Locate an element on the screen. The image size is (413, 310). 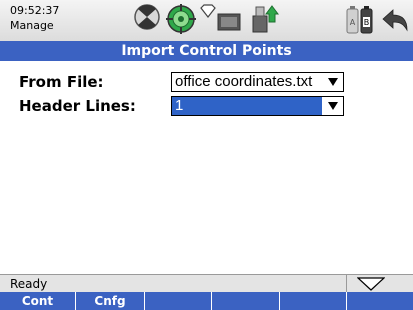
battery-ab-icon: A B is located at coordinates (360, 20).